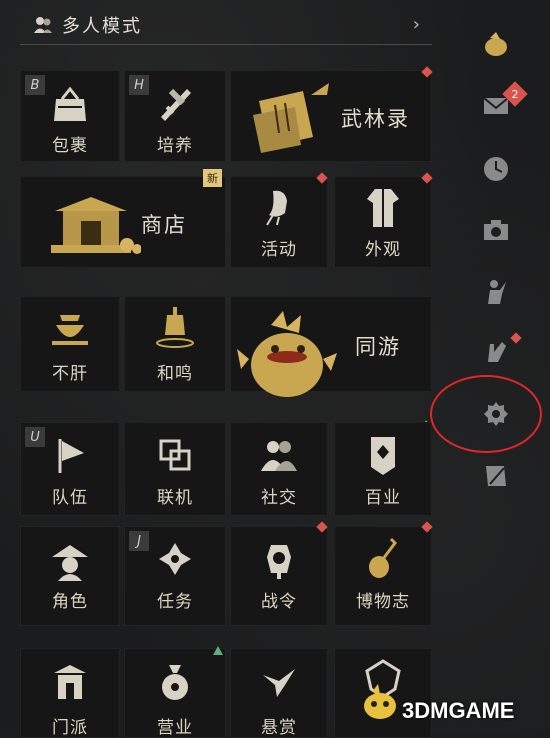 Image resolution: width=550 pixels, height=738 pixels. What do you see at coordinates (276, 208) in the screenshot?
I see `bird-icon` at bounding box center [276, 208].